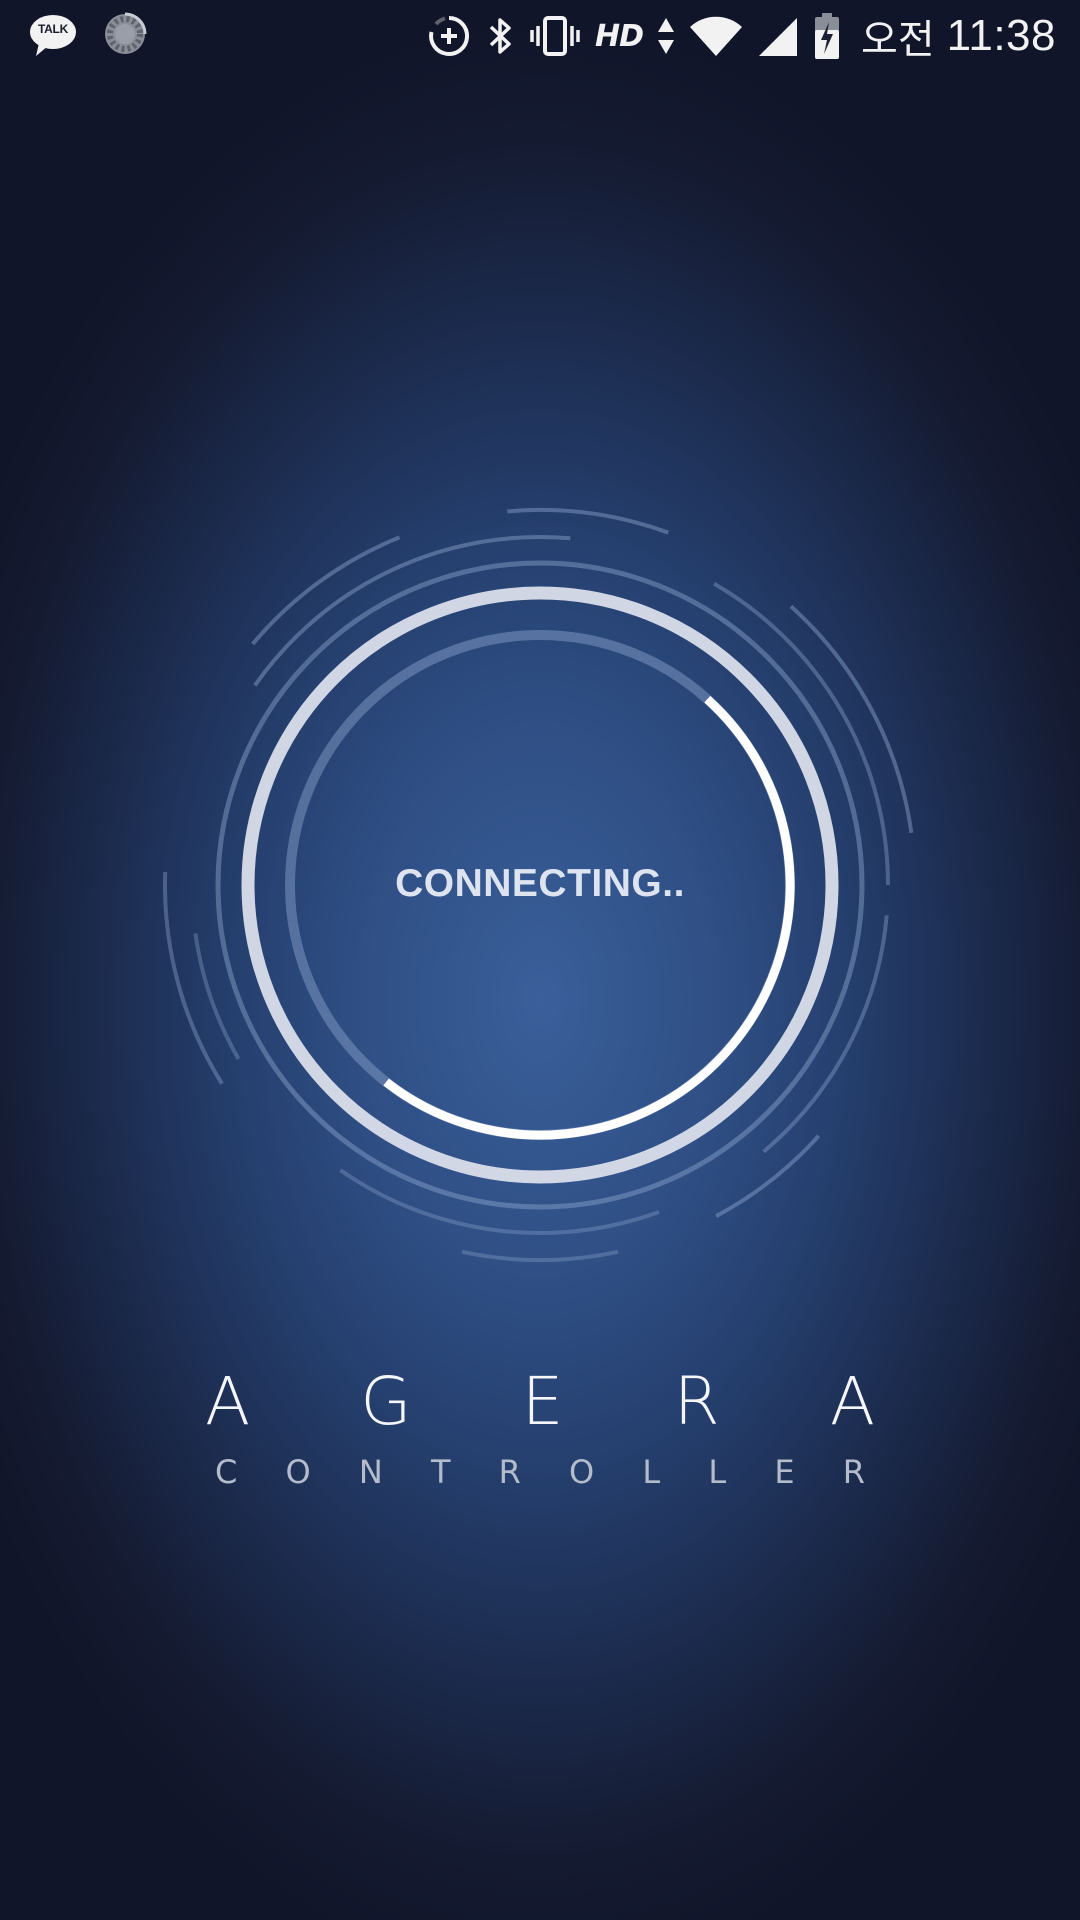 Image resolution: width=1080 pixels, height=1920 pixels. What do you see at coordinates (696, 1401) in the screenshot?
I see `brand-name-letter: R` at bounding box center [696, 1401].